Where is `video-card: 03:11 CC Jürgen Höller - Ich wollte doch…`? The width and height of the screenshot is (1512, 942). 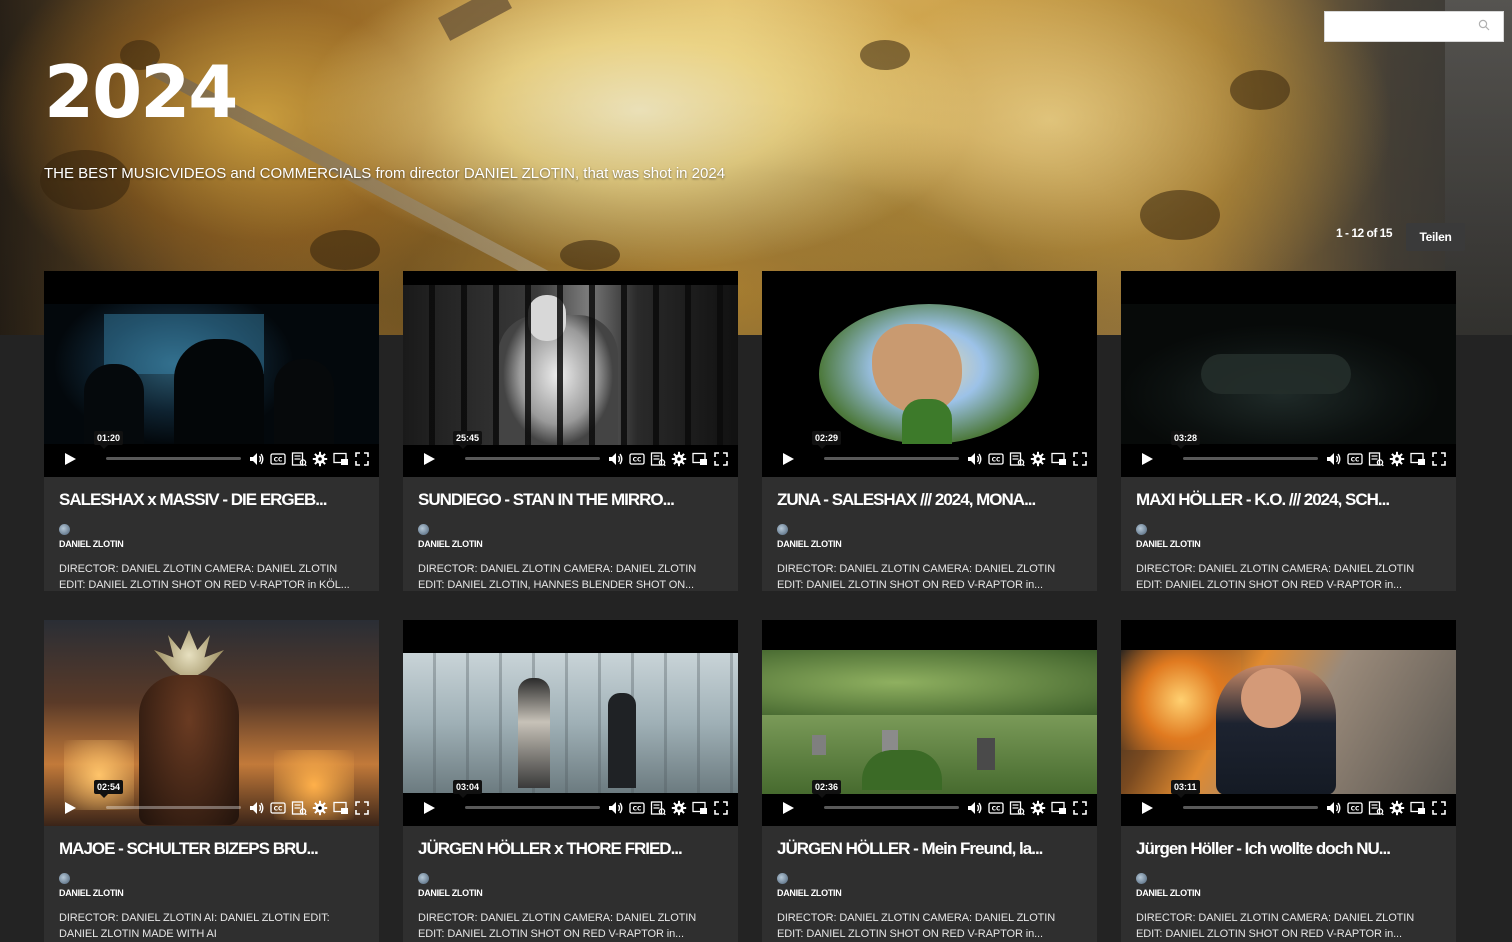 video-card: 03:11 CC Jürgen Höller - Ich wollte doch… is located at coordinates (1288, 781).